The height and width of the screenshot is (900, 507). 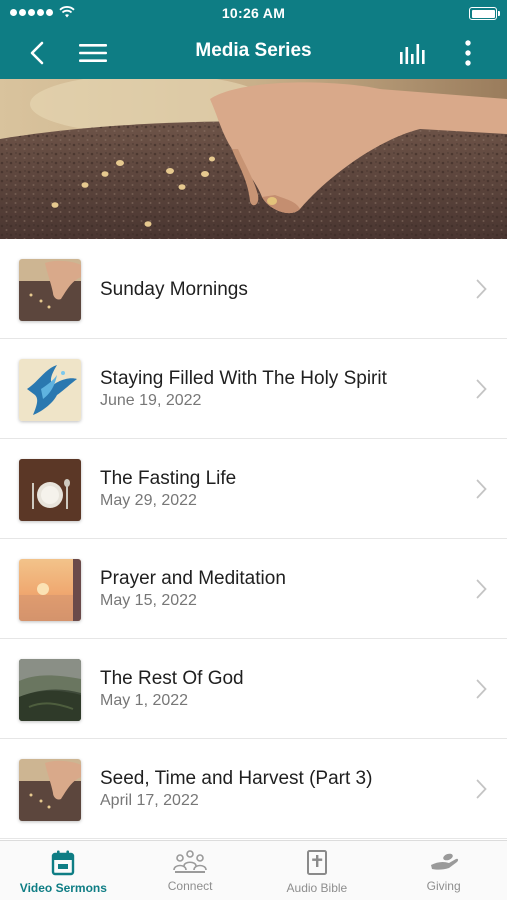 I want to click on series-date: May 15, 2022, so click(x=148, y=600).